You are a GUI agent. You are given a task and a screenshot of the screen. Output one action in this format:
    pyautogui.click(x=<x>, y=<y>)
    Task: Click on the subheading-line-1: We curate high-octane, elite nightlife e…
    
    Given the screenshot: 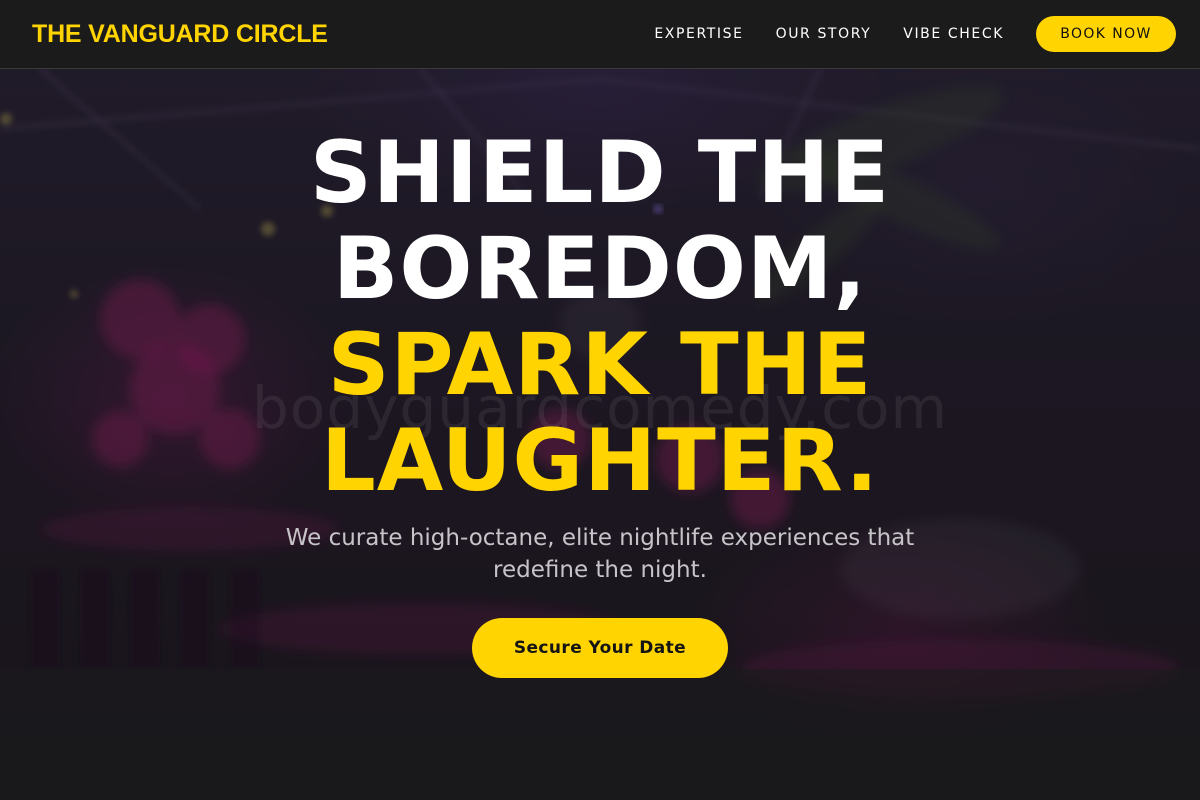 What is the action you would take?
    pyautogui.click(x=600, y=538)
    